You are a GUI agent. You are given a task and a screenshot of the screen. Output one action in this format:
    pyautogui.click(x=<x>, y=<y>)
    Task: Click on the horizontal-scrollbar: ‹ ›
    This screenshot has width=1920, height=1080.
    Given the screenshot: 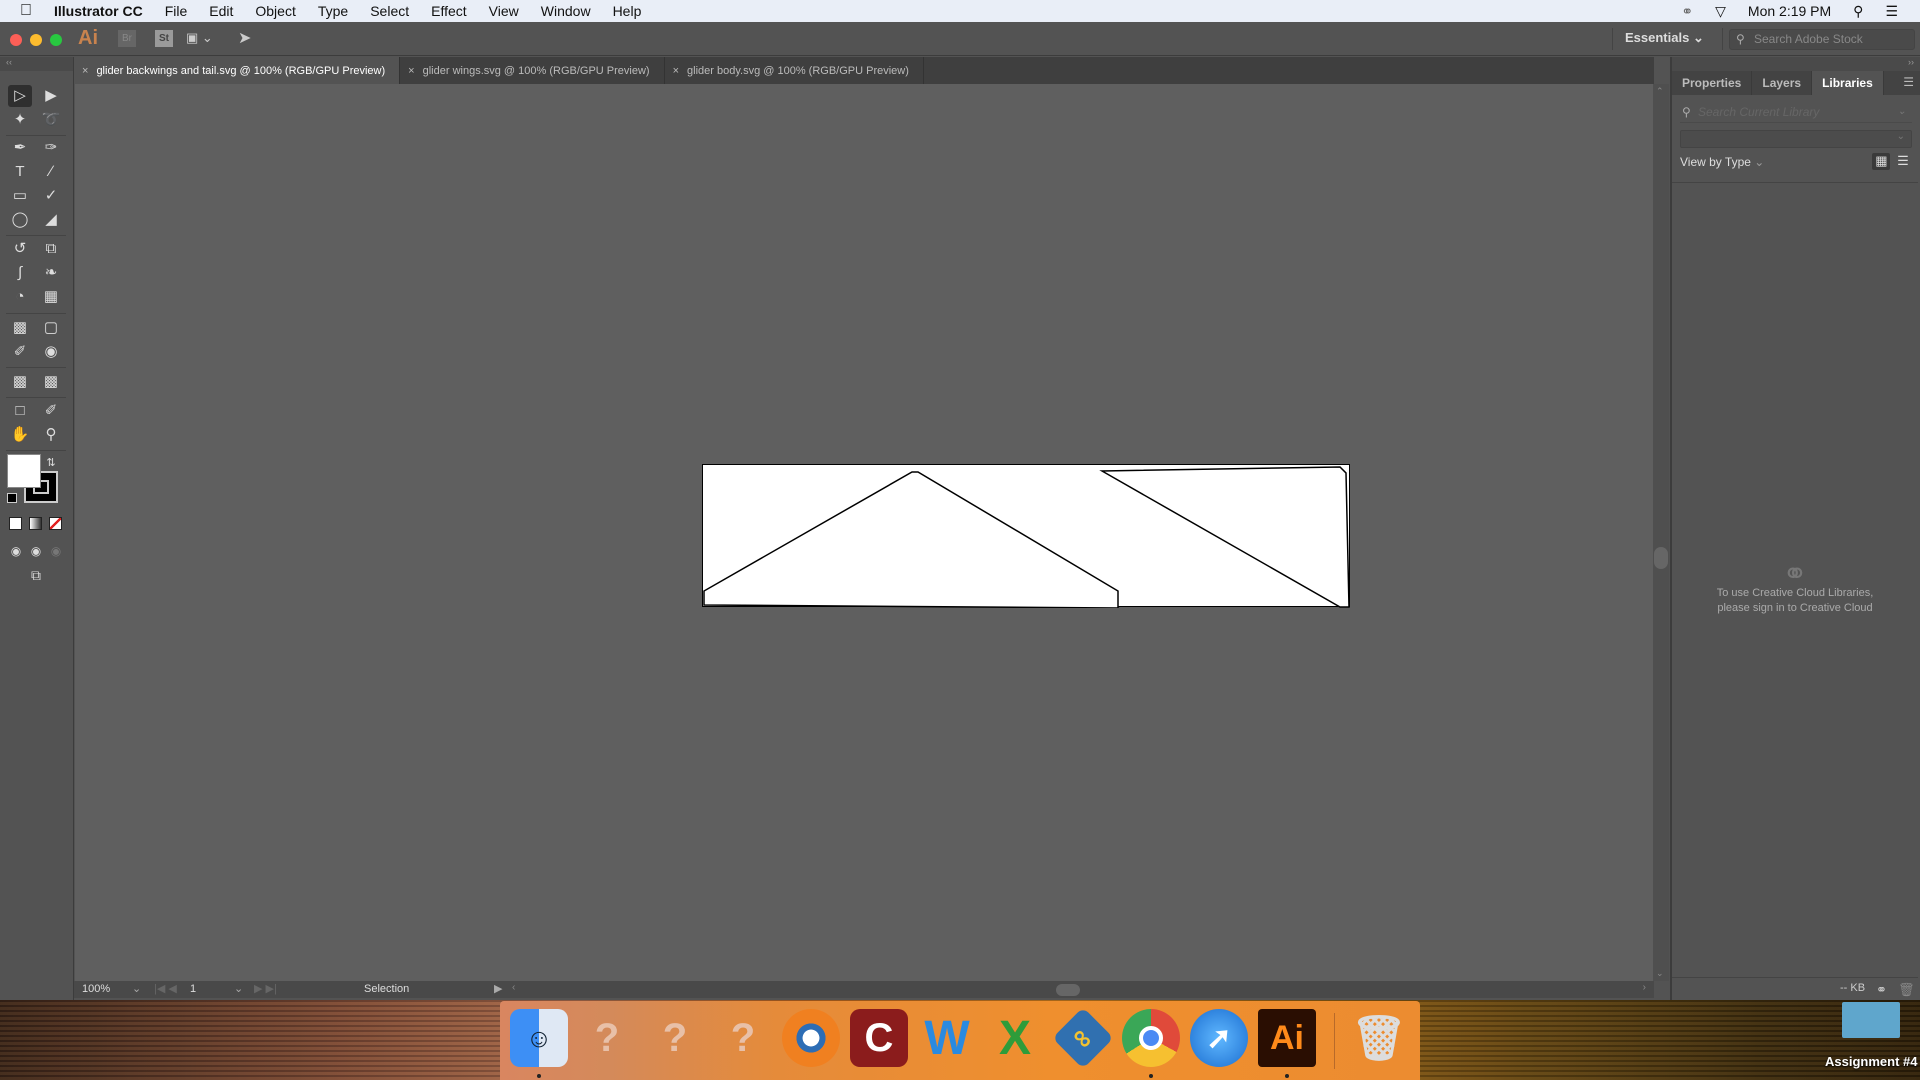 What is the action you would take?
    pyautogui.click(x=1081, y=989)
    